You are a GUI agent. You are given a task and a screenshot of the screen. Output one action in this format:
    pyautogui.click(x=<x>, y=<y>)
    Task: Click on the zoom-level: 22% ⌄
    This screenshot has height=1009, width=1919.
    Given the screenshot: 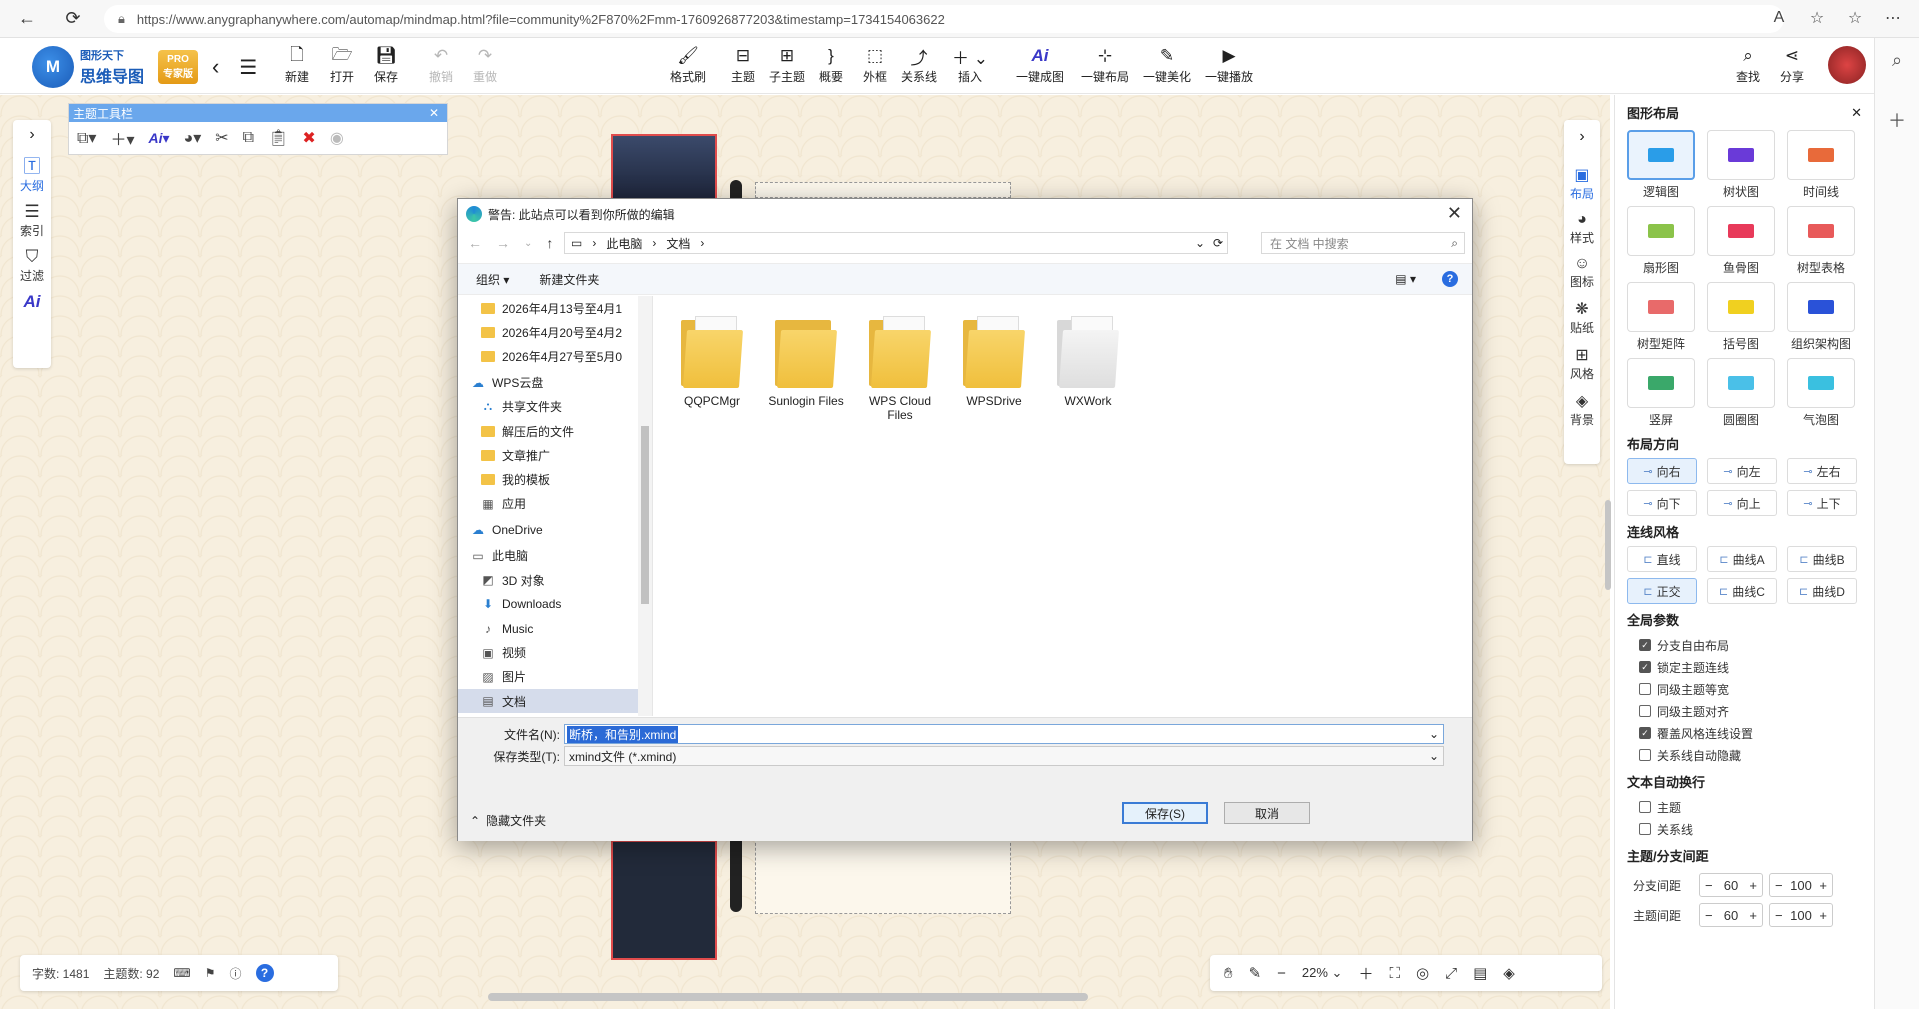 What is the action you would take?
    pyautogui.click(x=1322, y=973)
    